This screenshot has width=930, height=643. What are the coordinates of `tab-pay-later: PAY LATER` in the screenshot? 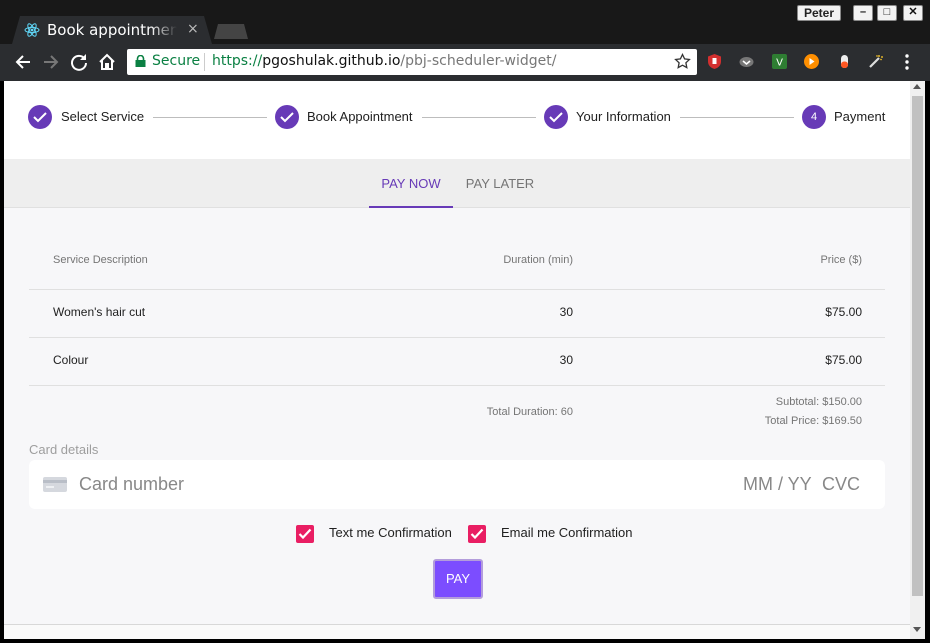 It's located at (500, 183).